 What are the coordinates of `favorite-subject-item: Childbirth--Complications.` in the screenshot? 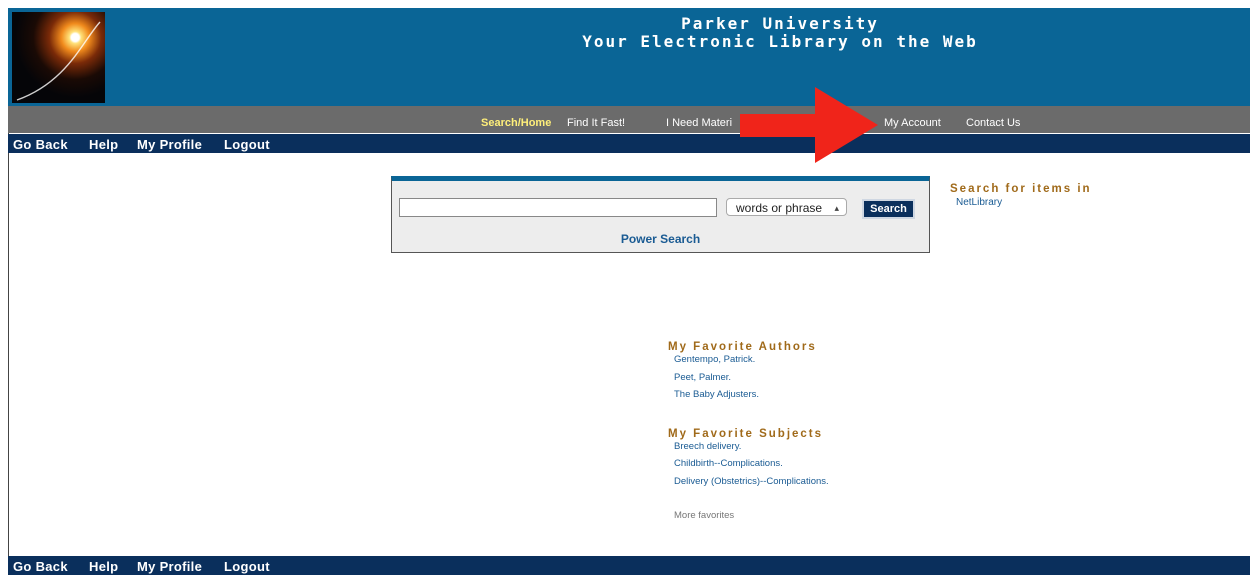 It's located at (728, 463).